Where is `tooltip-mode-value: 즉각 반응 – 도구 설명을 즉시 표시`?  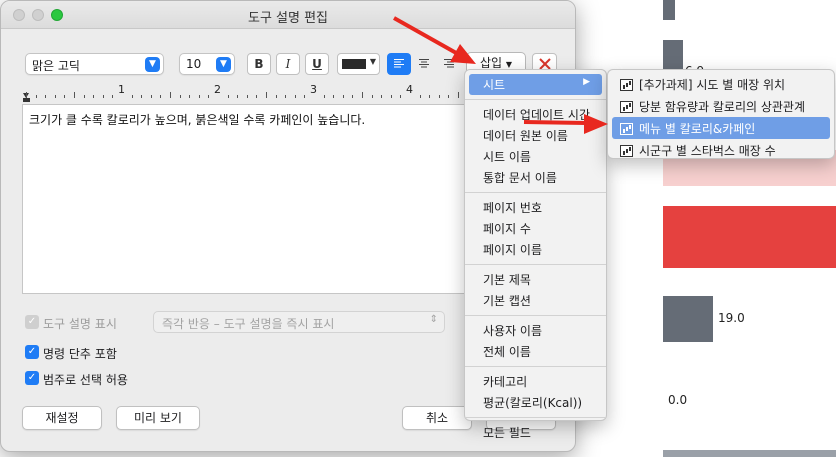 tooltip-mode-value: 즉각 반응 – 도구 설명을 즉시 표시 is located at coordinates (248, 324).